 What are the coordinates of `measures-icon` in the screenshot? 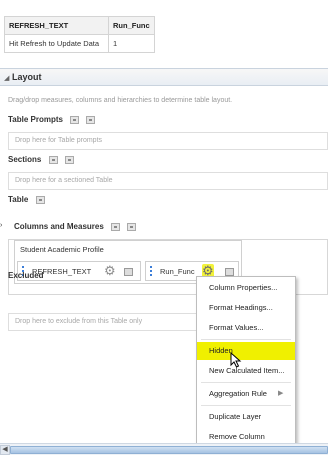 It's located at (132, 226).